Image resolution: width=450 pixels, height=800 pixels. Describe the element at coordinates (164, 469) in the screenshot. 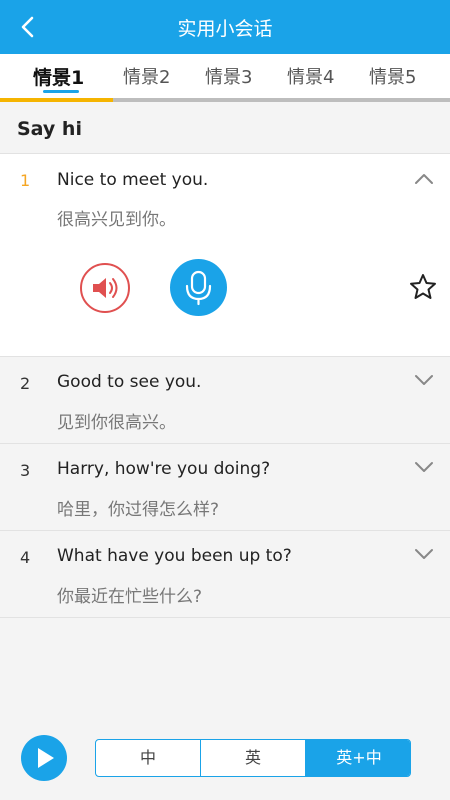

I see `item-english: Harry, how're you doing?` at that location.